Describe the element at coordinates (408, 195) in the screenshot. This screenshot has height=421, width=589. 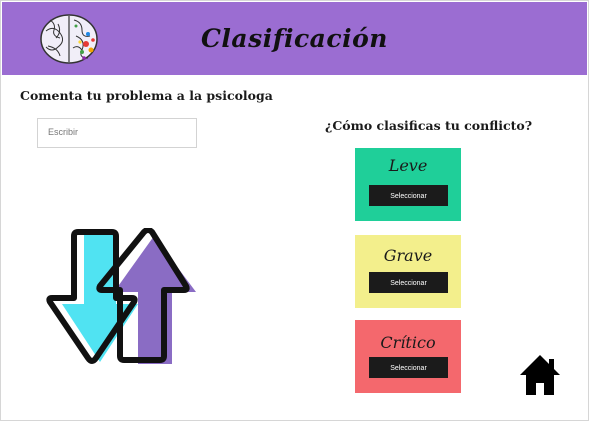
I see `select-leve-button: Seleccionar` at that location.